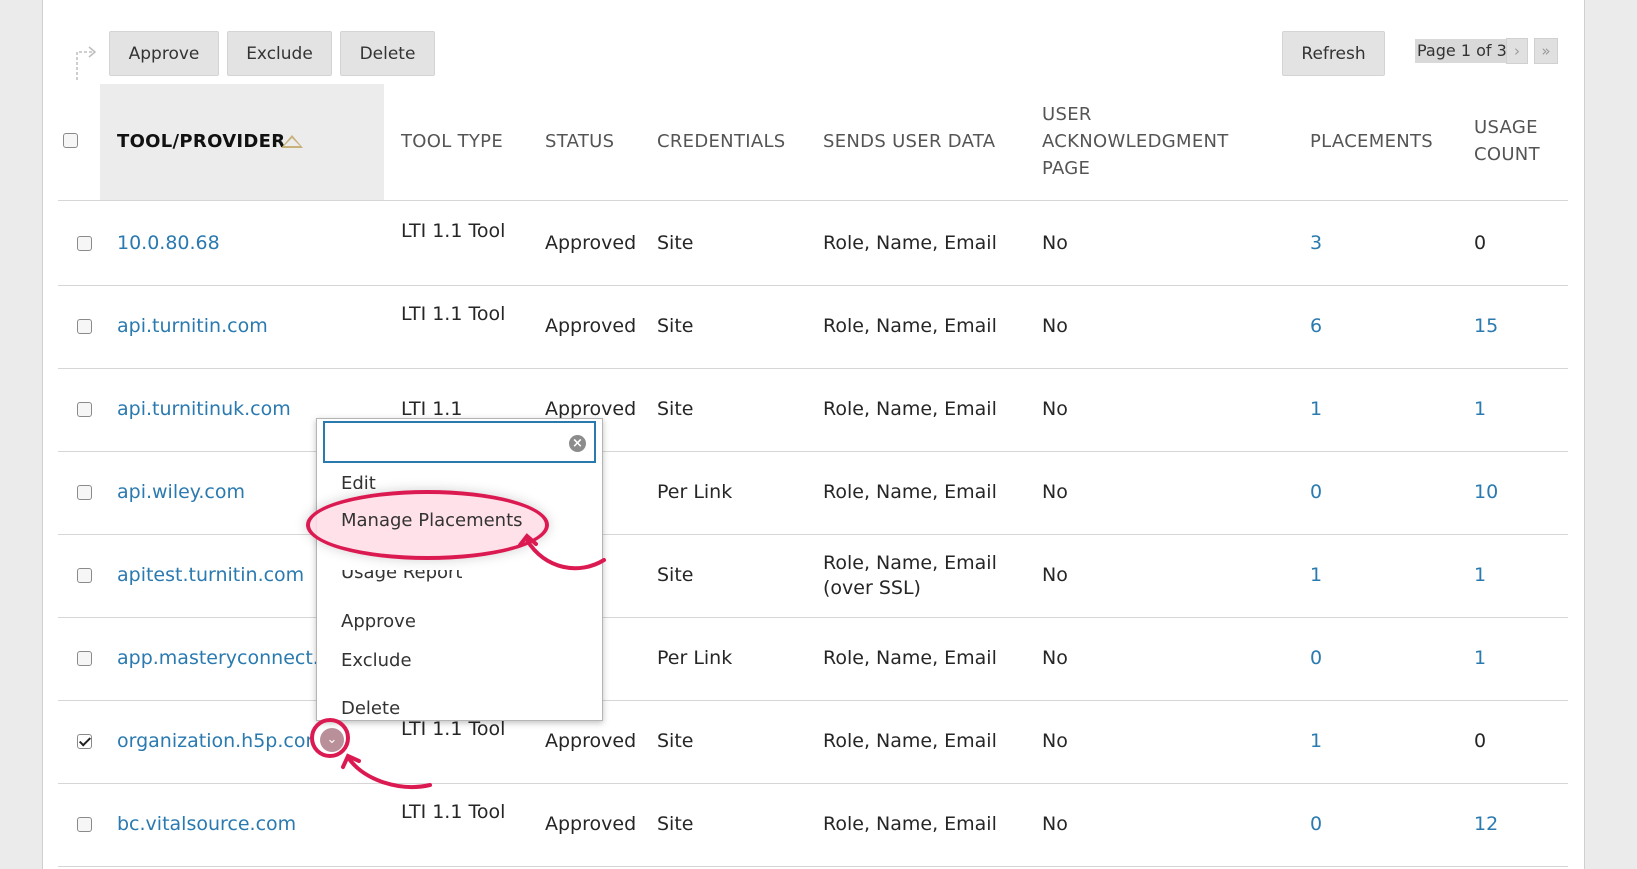 This screenshot has height=869, width=1637. What do you see at coordinates (909, 141) in the screenshot?
I see `column-header-sends-user-data: SENDS USER DATA` at bounding box center [909, 141].